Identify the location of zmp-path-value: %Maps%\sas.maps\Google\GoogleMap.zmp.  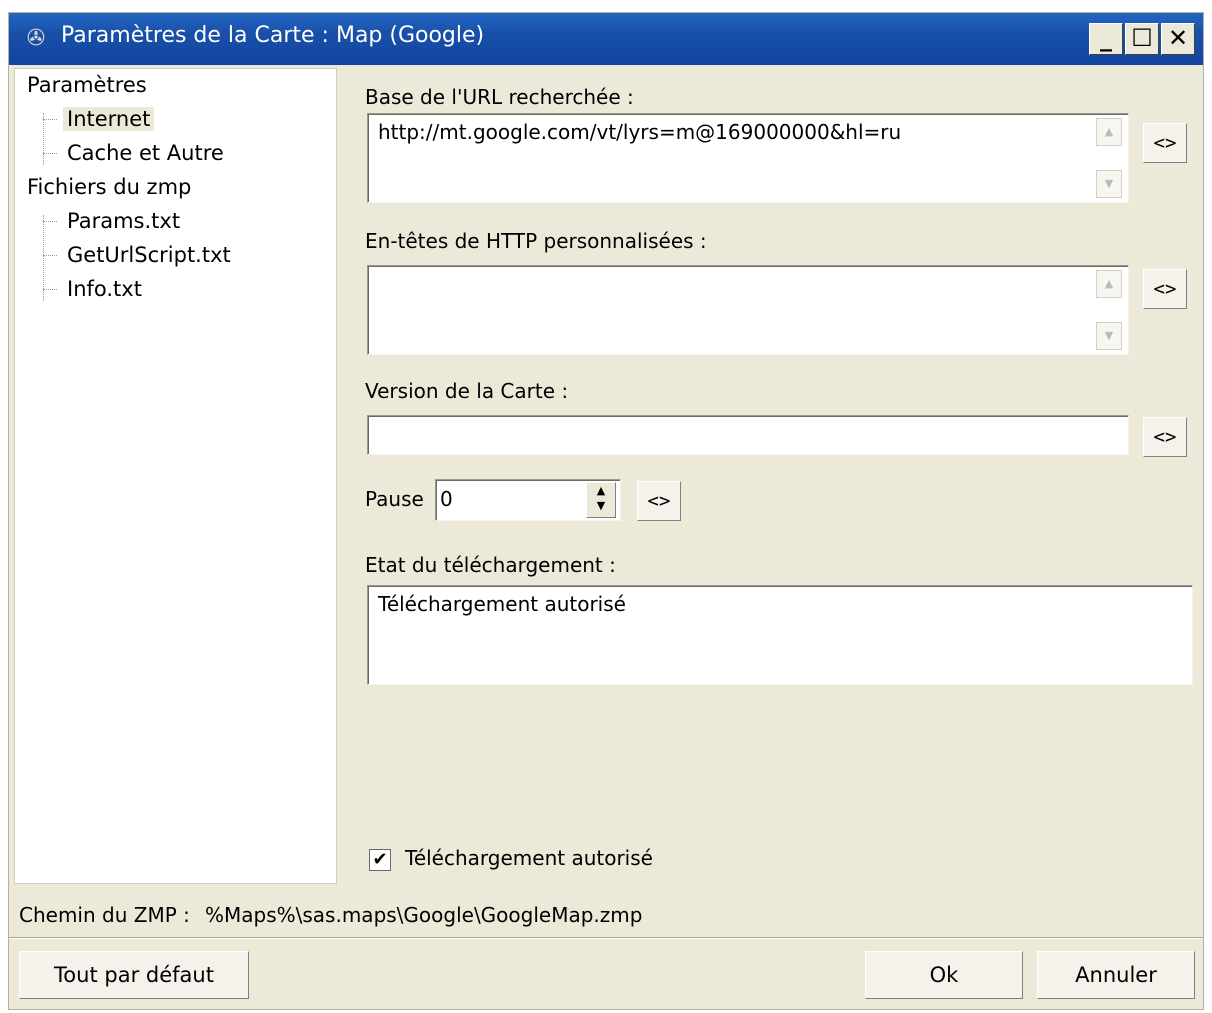
(424, 915).